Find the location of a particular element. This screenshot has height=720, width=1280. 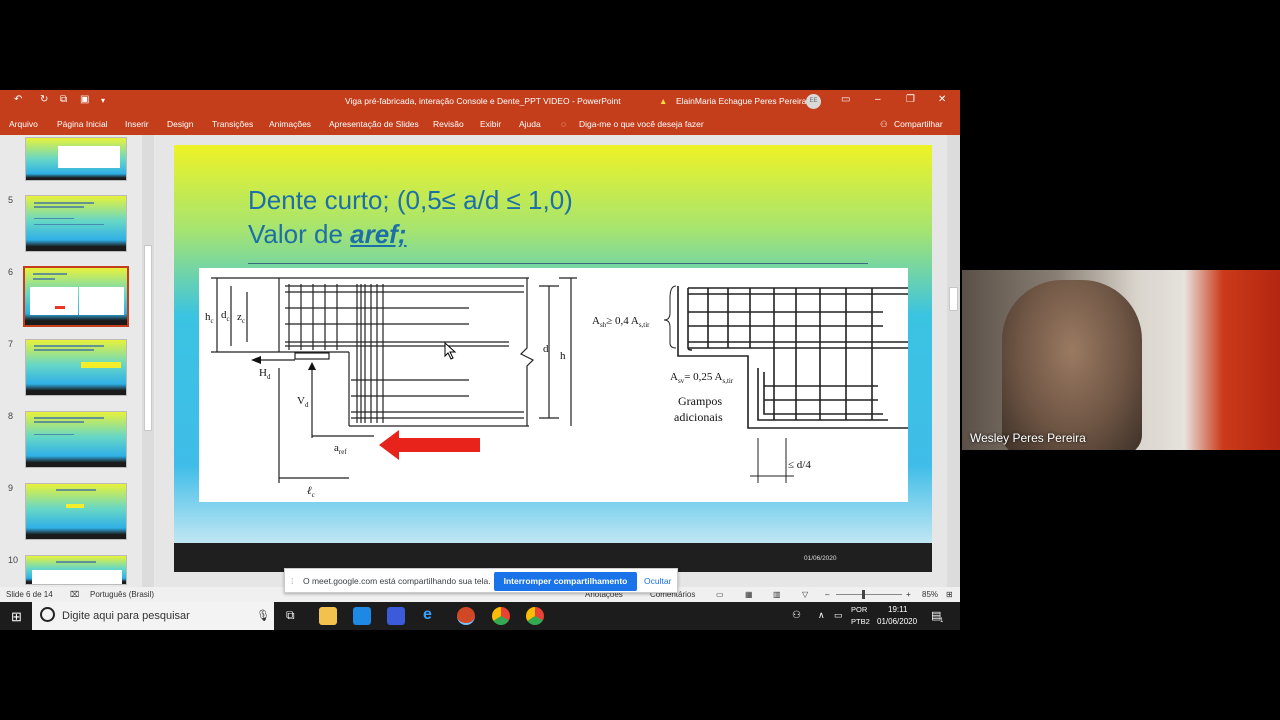

ribbon-display-icon: ▭ is located at coordinates (845, 99).